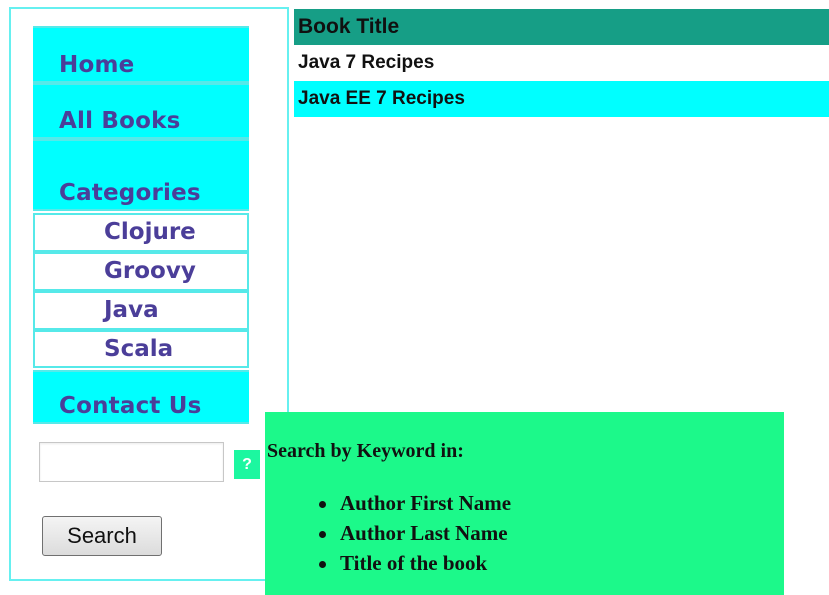 The image size is (829, 595). I want to click on table-row: Java EE 7 Recipes, so click(561, 99).